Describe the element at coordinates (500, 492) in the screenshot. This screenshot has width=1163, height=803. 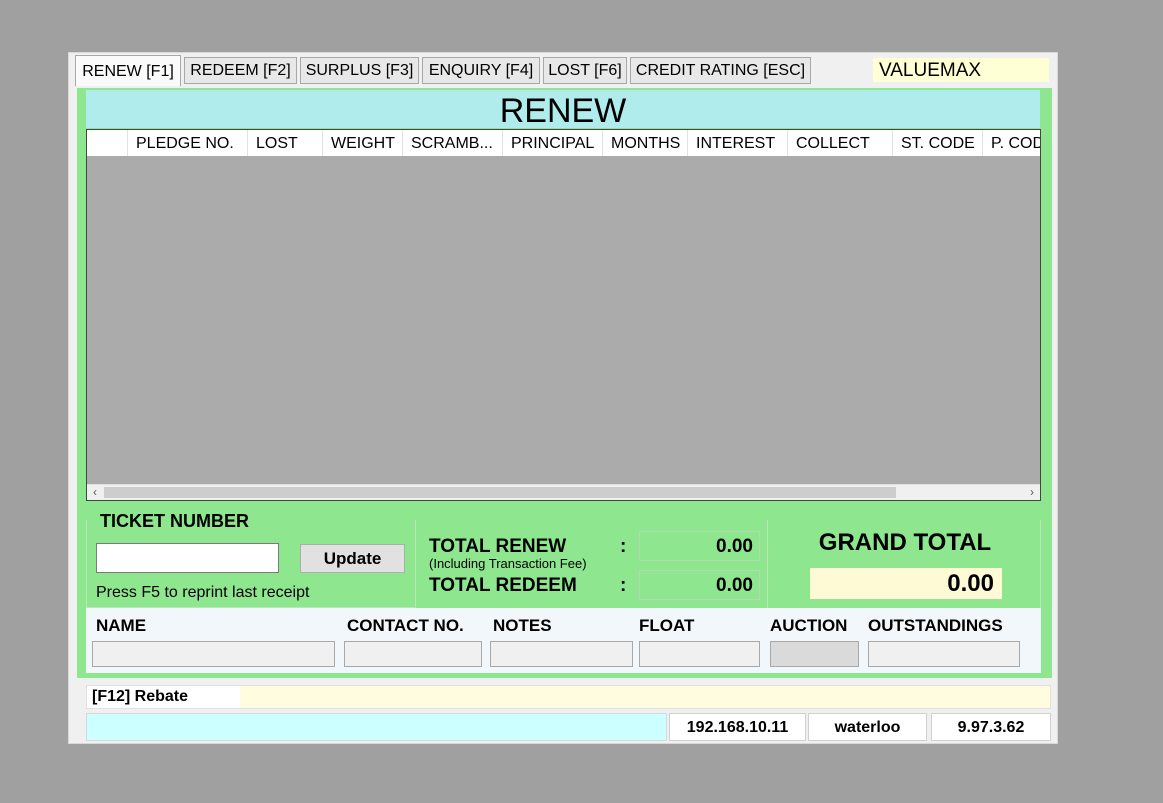
I see `scrollbar-thumb` at that location.